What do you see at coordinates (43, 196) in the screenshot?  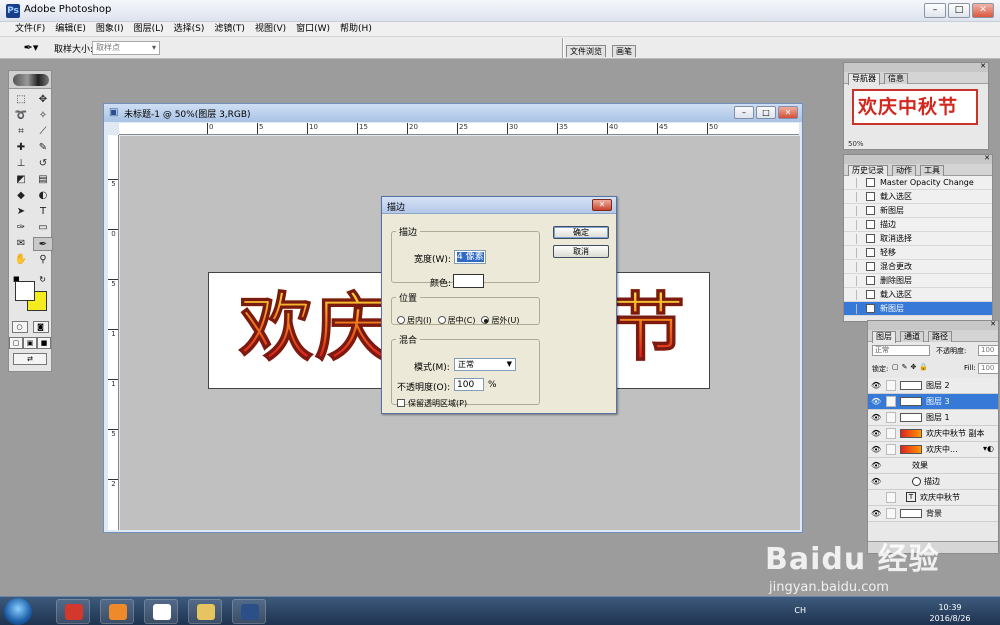 I see `dodge-tool-icon: ◐` at bounding box center [43, 196].